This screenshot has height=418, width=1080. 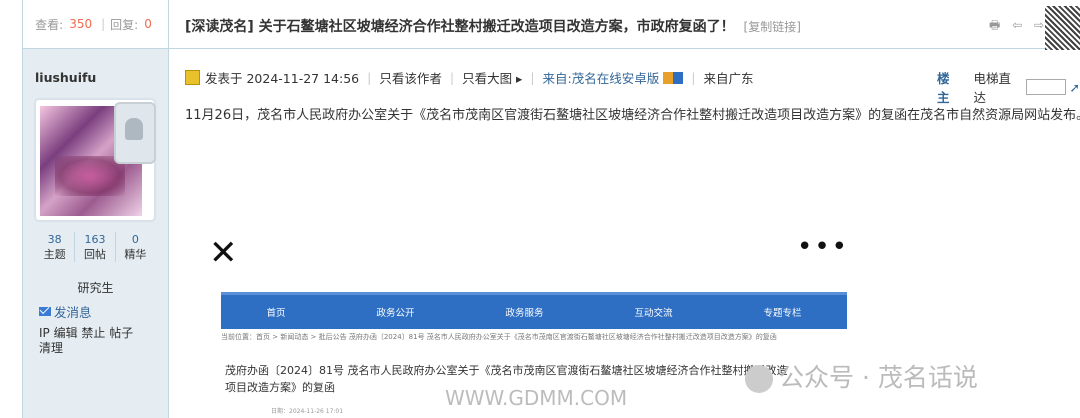 I want to click on nav-item: 政务服务, so click(x=524, y=313).